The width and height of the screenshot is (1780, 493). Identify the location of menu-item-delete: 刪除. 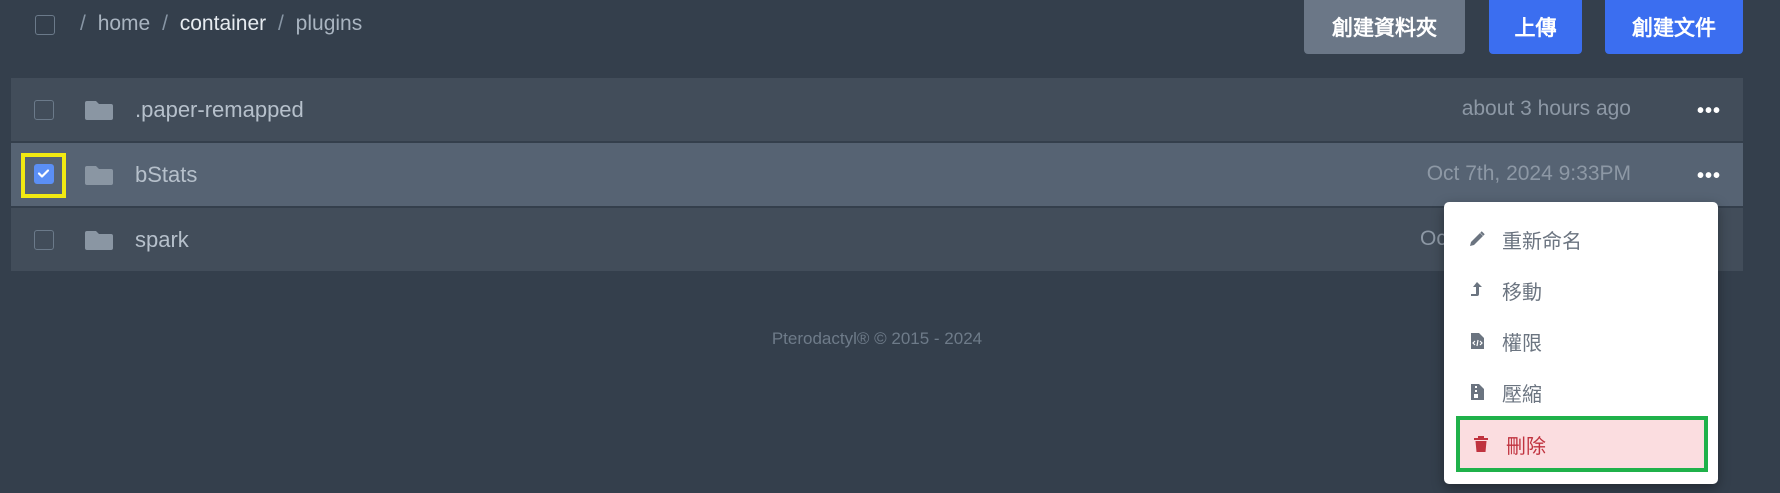
(1582, 444).